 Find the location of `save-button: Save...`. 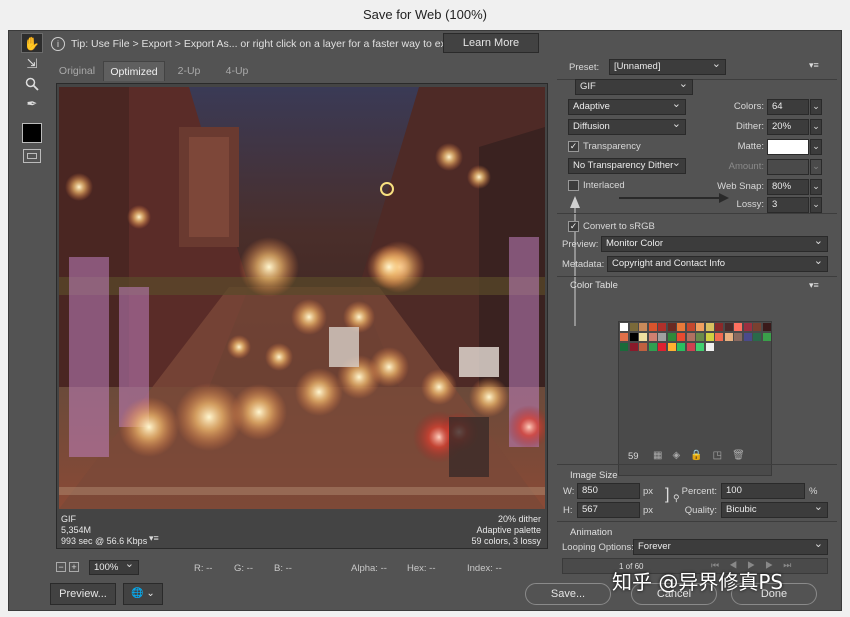

save-button: Save... is located at coordinates (568, 594).